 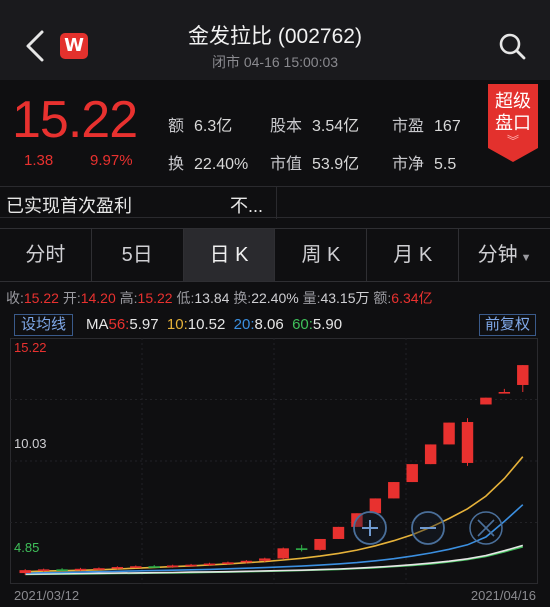 I want to click on start-date: 2021/03/12, so click(x=47, y=595).